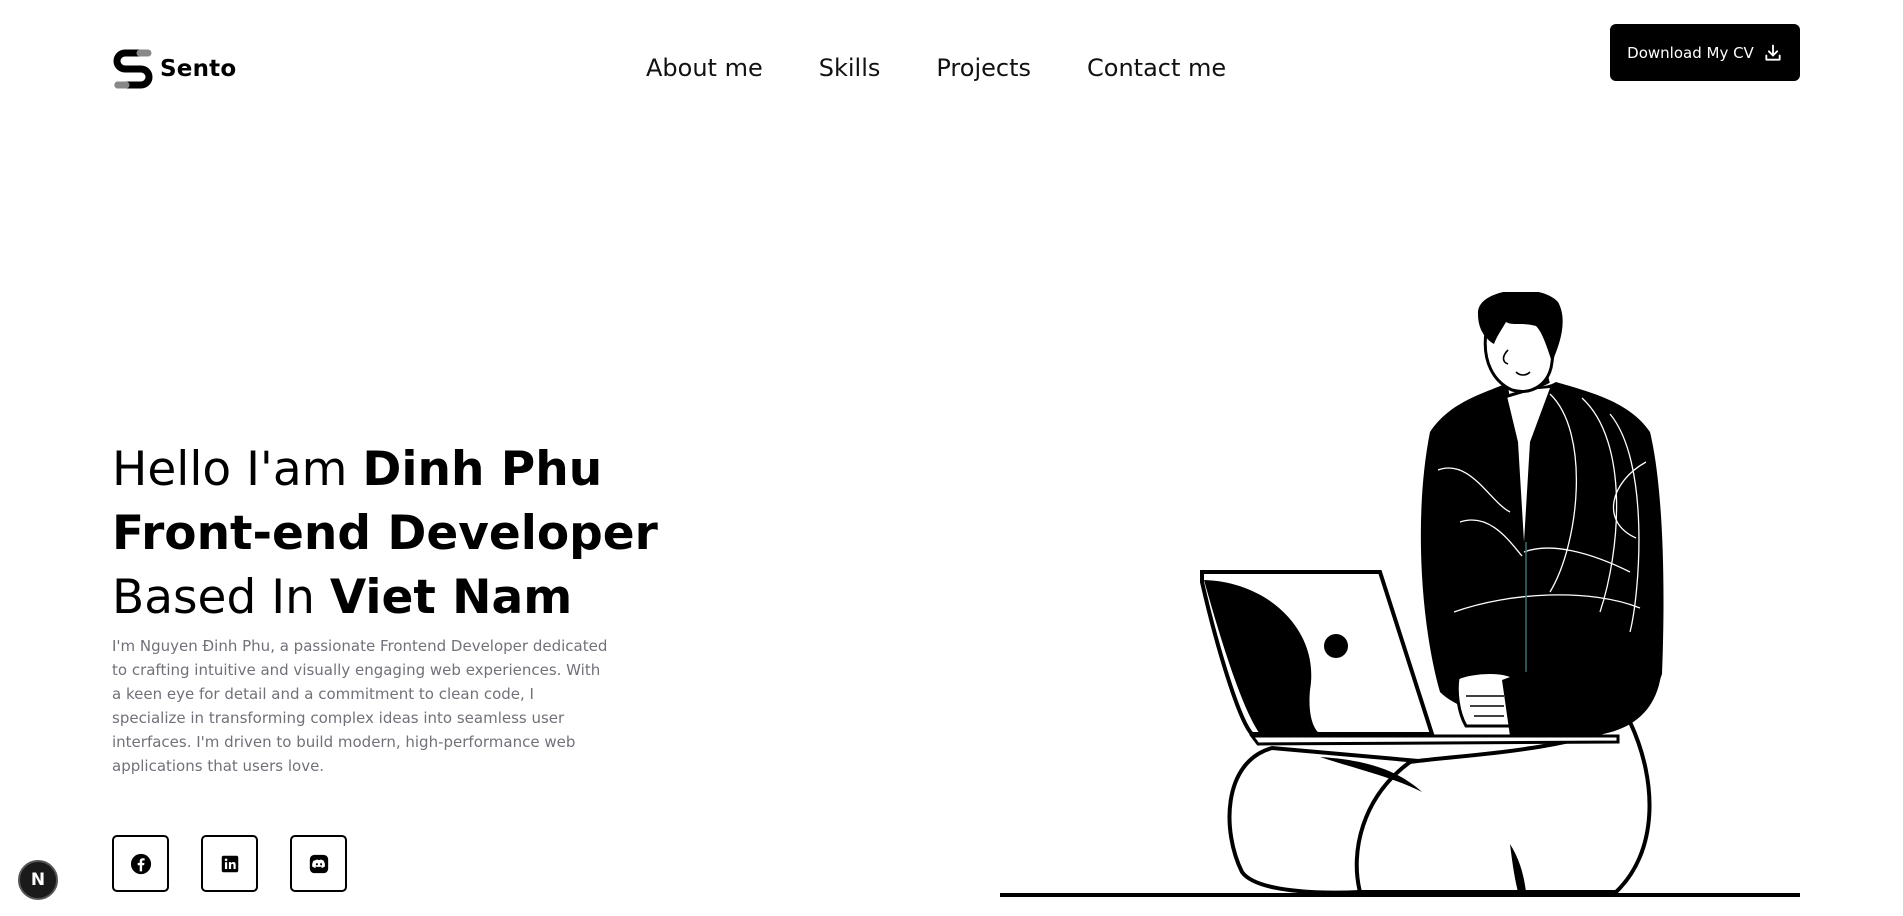 Image resolution: width=1903 pixels, height=916 pixels. I want to click on download-cv-label: Download My CV, so click(1690, 52).